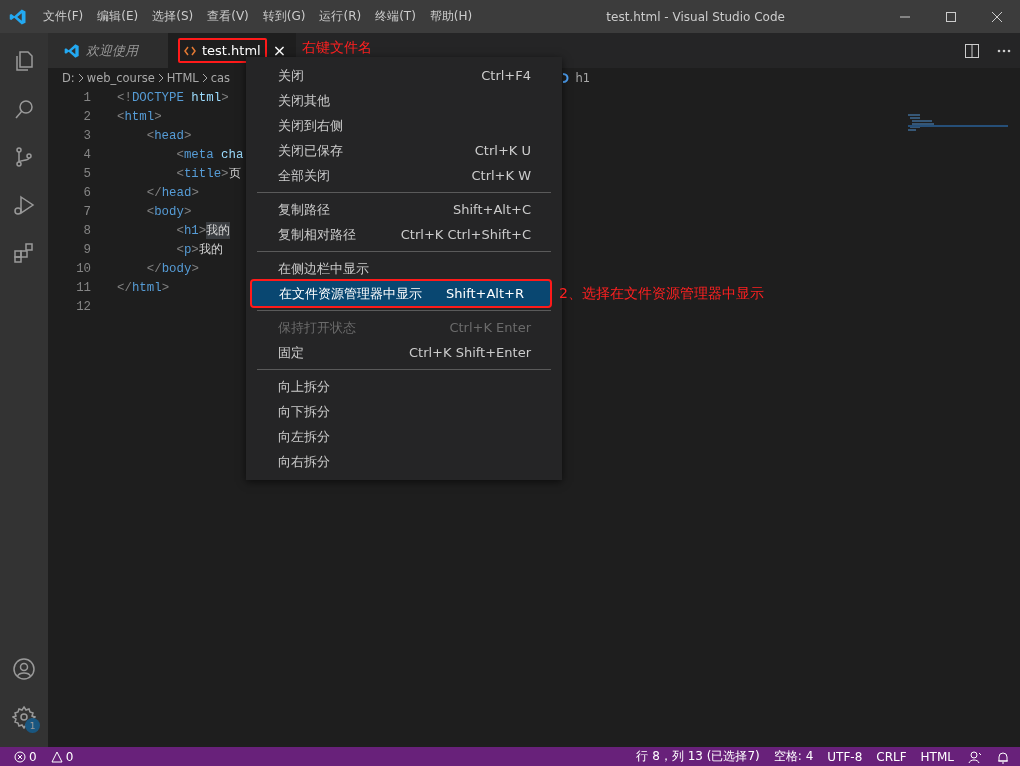  Describe the element at coordinates (87, 249) in the screenshot. I see `line-number: 9` at that location.